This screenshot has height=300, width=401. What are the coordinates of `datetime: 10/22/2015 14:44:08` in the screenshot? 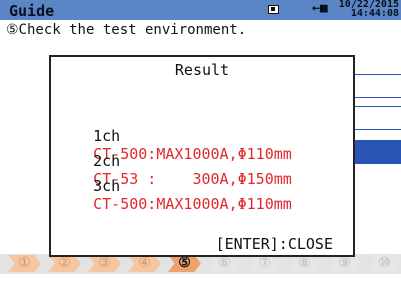 It's located at (369, 9).